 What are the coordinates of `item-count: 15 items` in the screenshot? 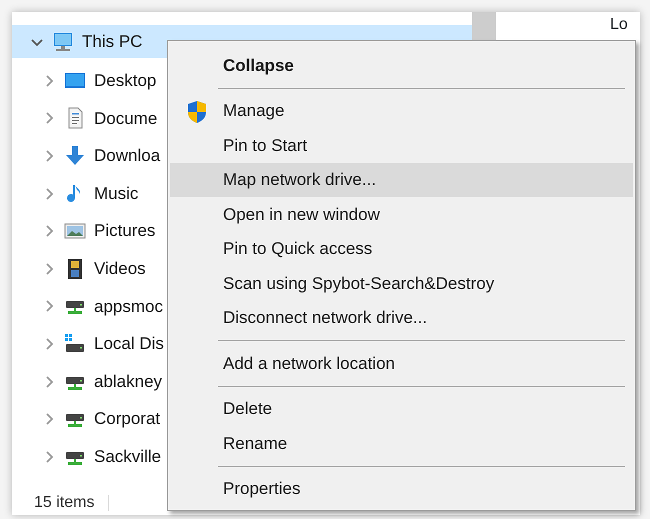 It's located at (64, 502).